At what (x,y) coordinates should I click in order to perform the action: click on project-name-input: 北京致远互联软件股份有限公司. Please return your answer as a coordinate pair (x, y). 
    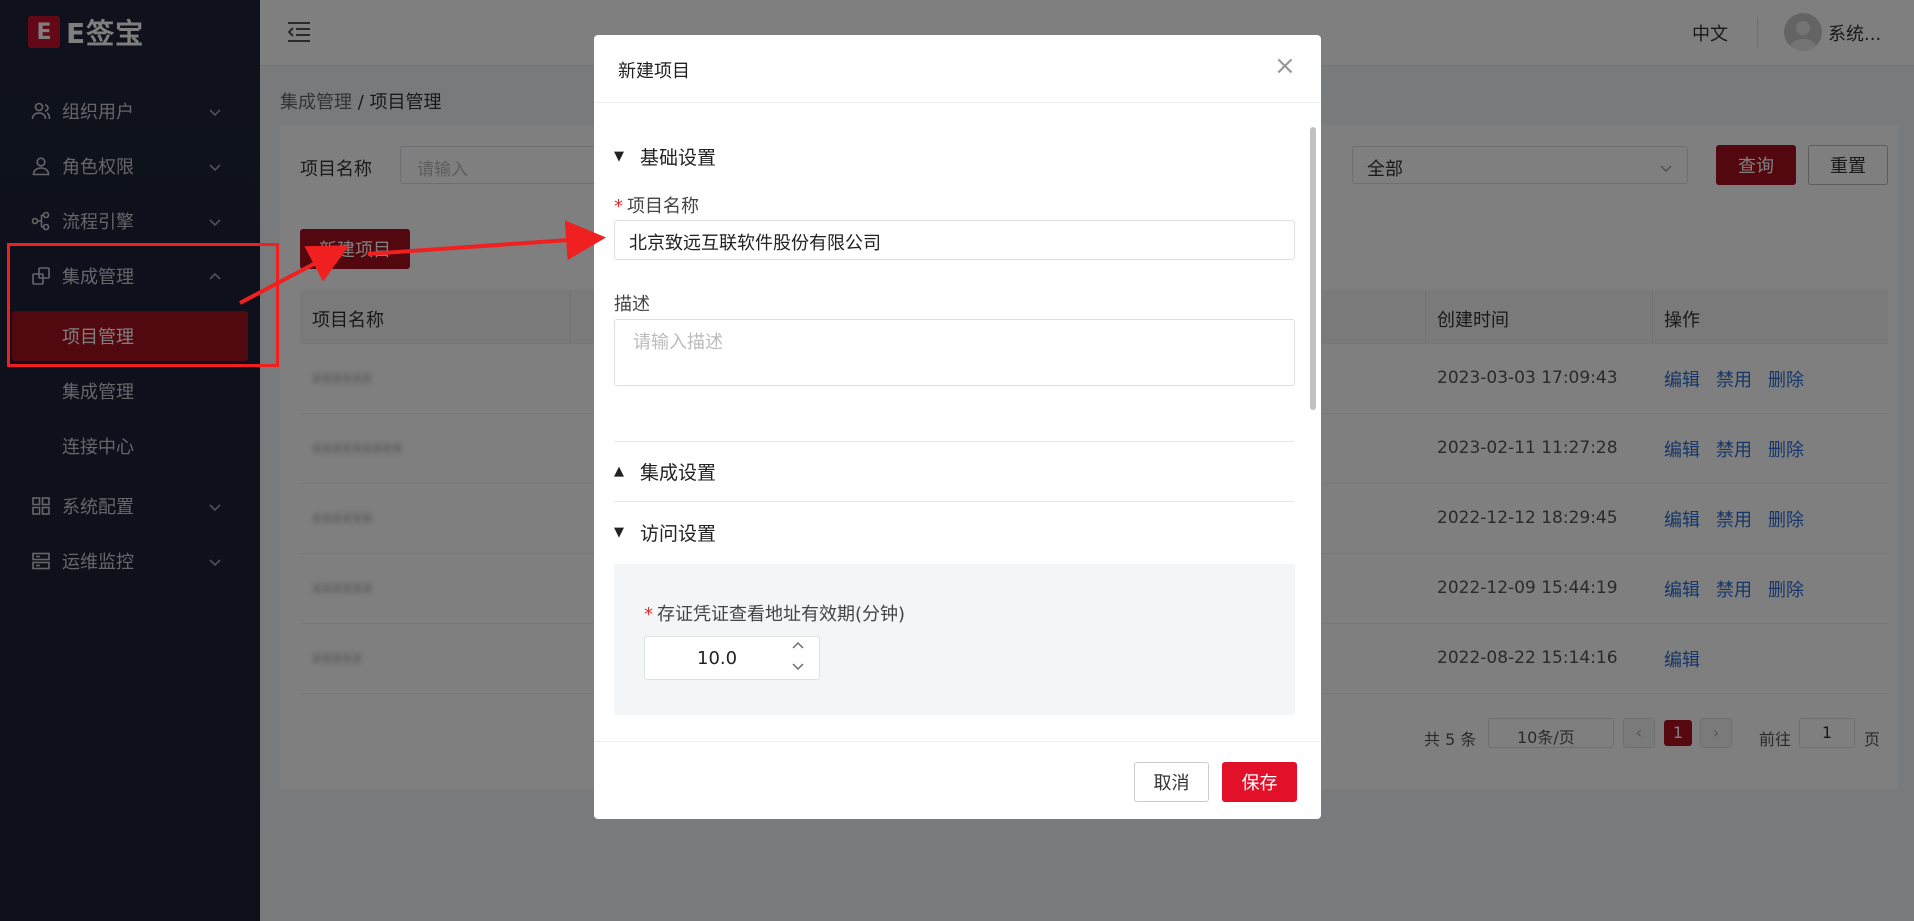
    Looking at the image, I should click on (954, 240).